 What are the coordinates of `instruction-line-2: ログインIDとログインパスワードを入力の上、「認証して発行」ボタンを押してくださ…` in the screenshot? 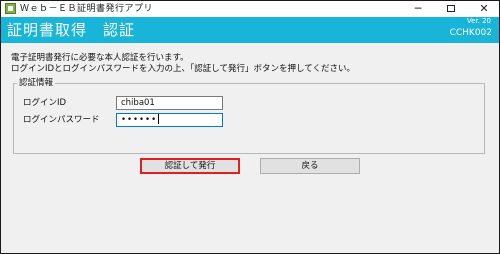 It's located at (183, 69).